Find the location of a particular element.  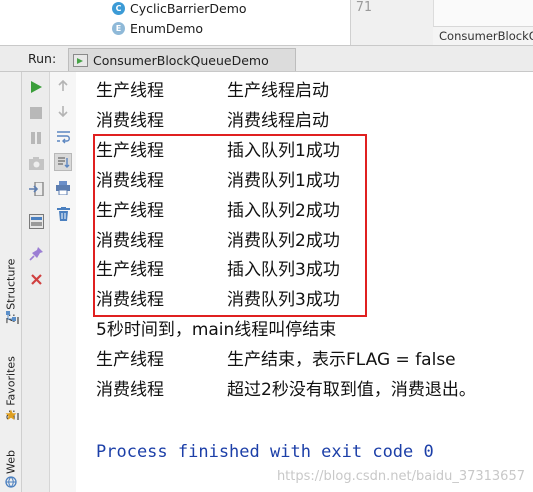

wrap-icon is located at coordinates (63, 137).